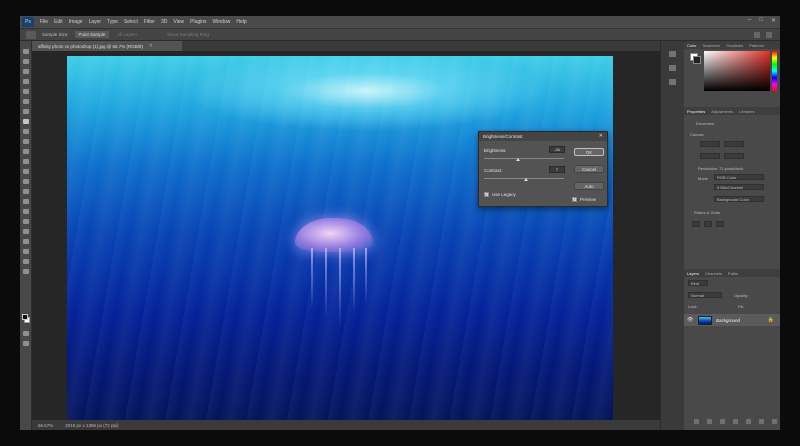  I want to click on group-icon, so click(748, 421).